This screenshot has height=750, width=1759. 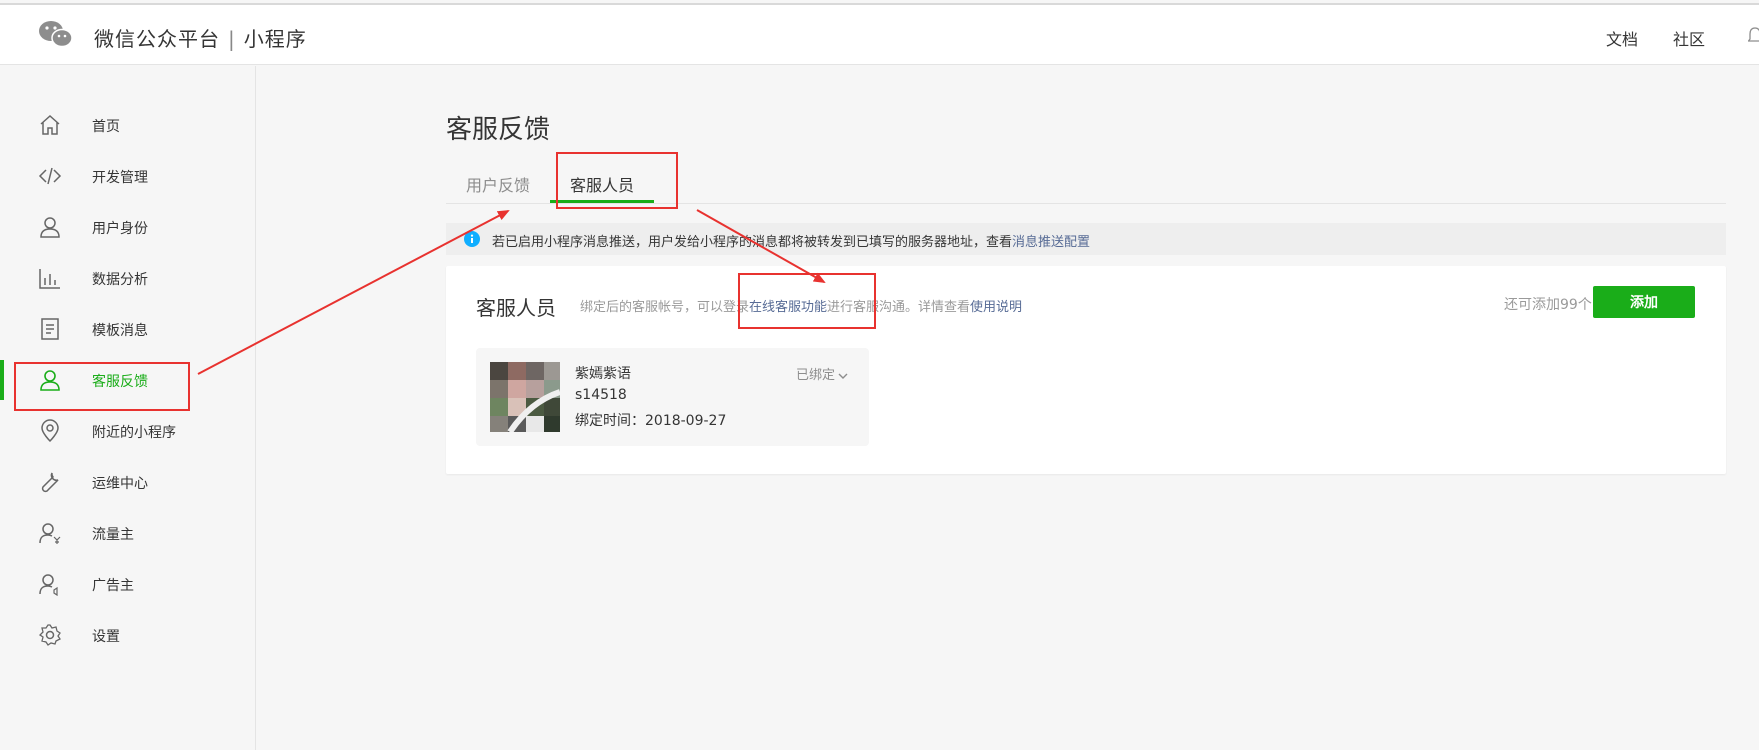 What do you see at coordinates (50, 329) in the screenshot?
I see `document-icon` at bounding box center [50, 329].